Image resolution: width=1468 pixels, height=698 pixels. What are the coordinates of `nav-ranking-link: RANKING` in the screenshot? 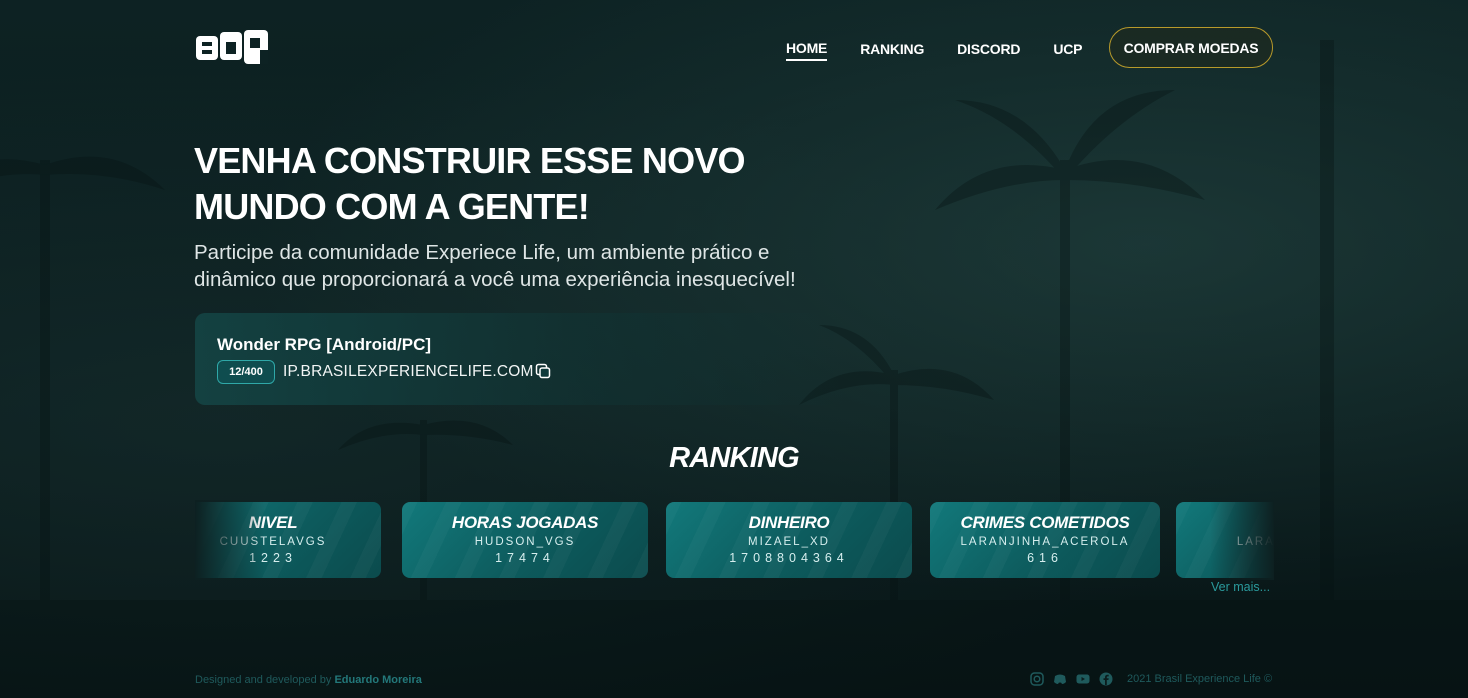 It's located at (892, 50).